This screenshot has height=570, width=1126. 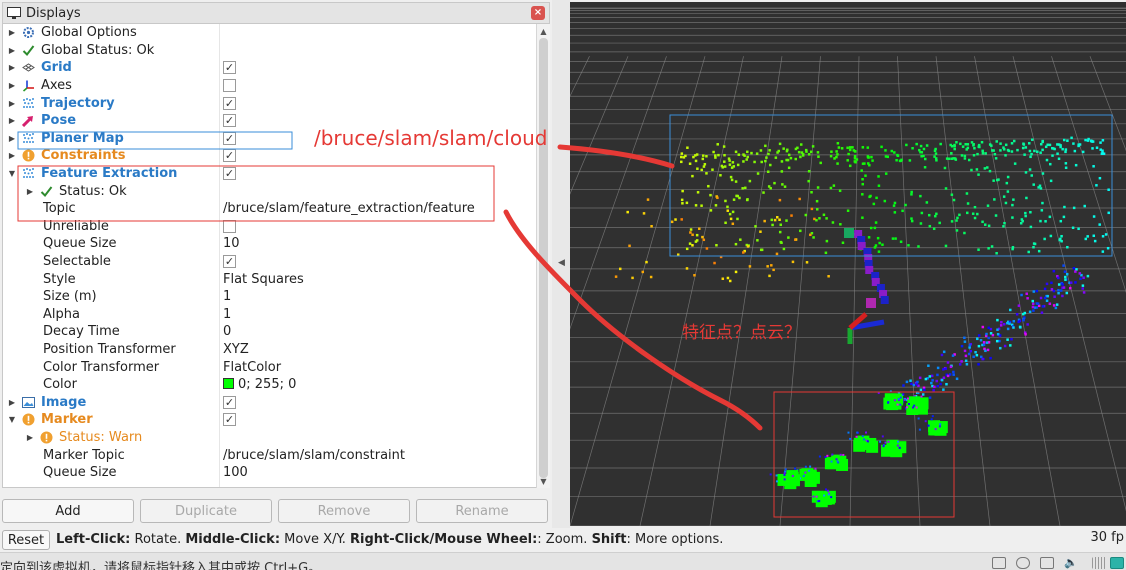 I want to click on tree-row-status-warn: ▶ Status: Warn, so click(x=269, y=438).